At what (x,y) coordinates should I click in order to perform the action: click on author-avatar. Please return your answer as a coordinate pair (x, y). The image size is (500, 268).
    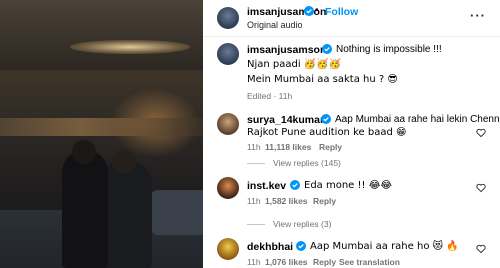
    Looking at the image, I should click on (228, 18).